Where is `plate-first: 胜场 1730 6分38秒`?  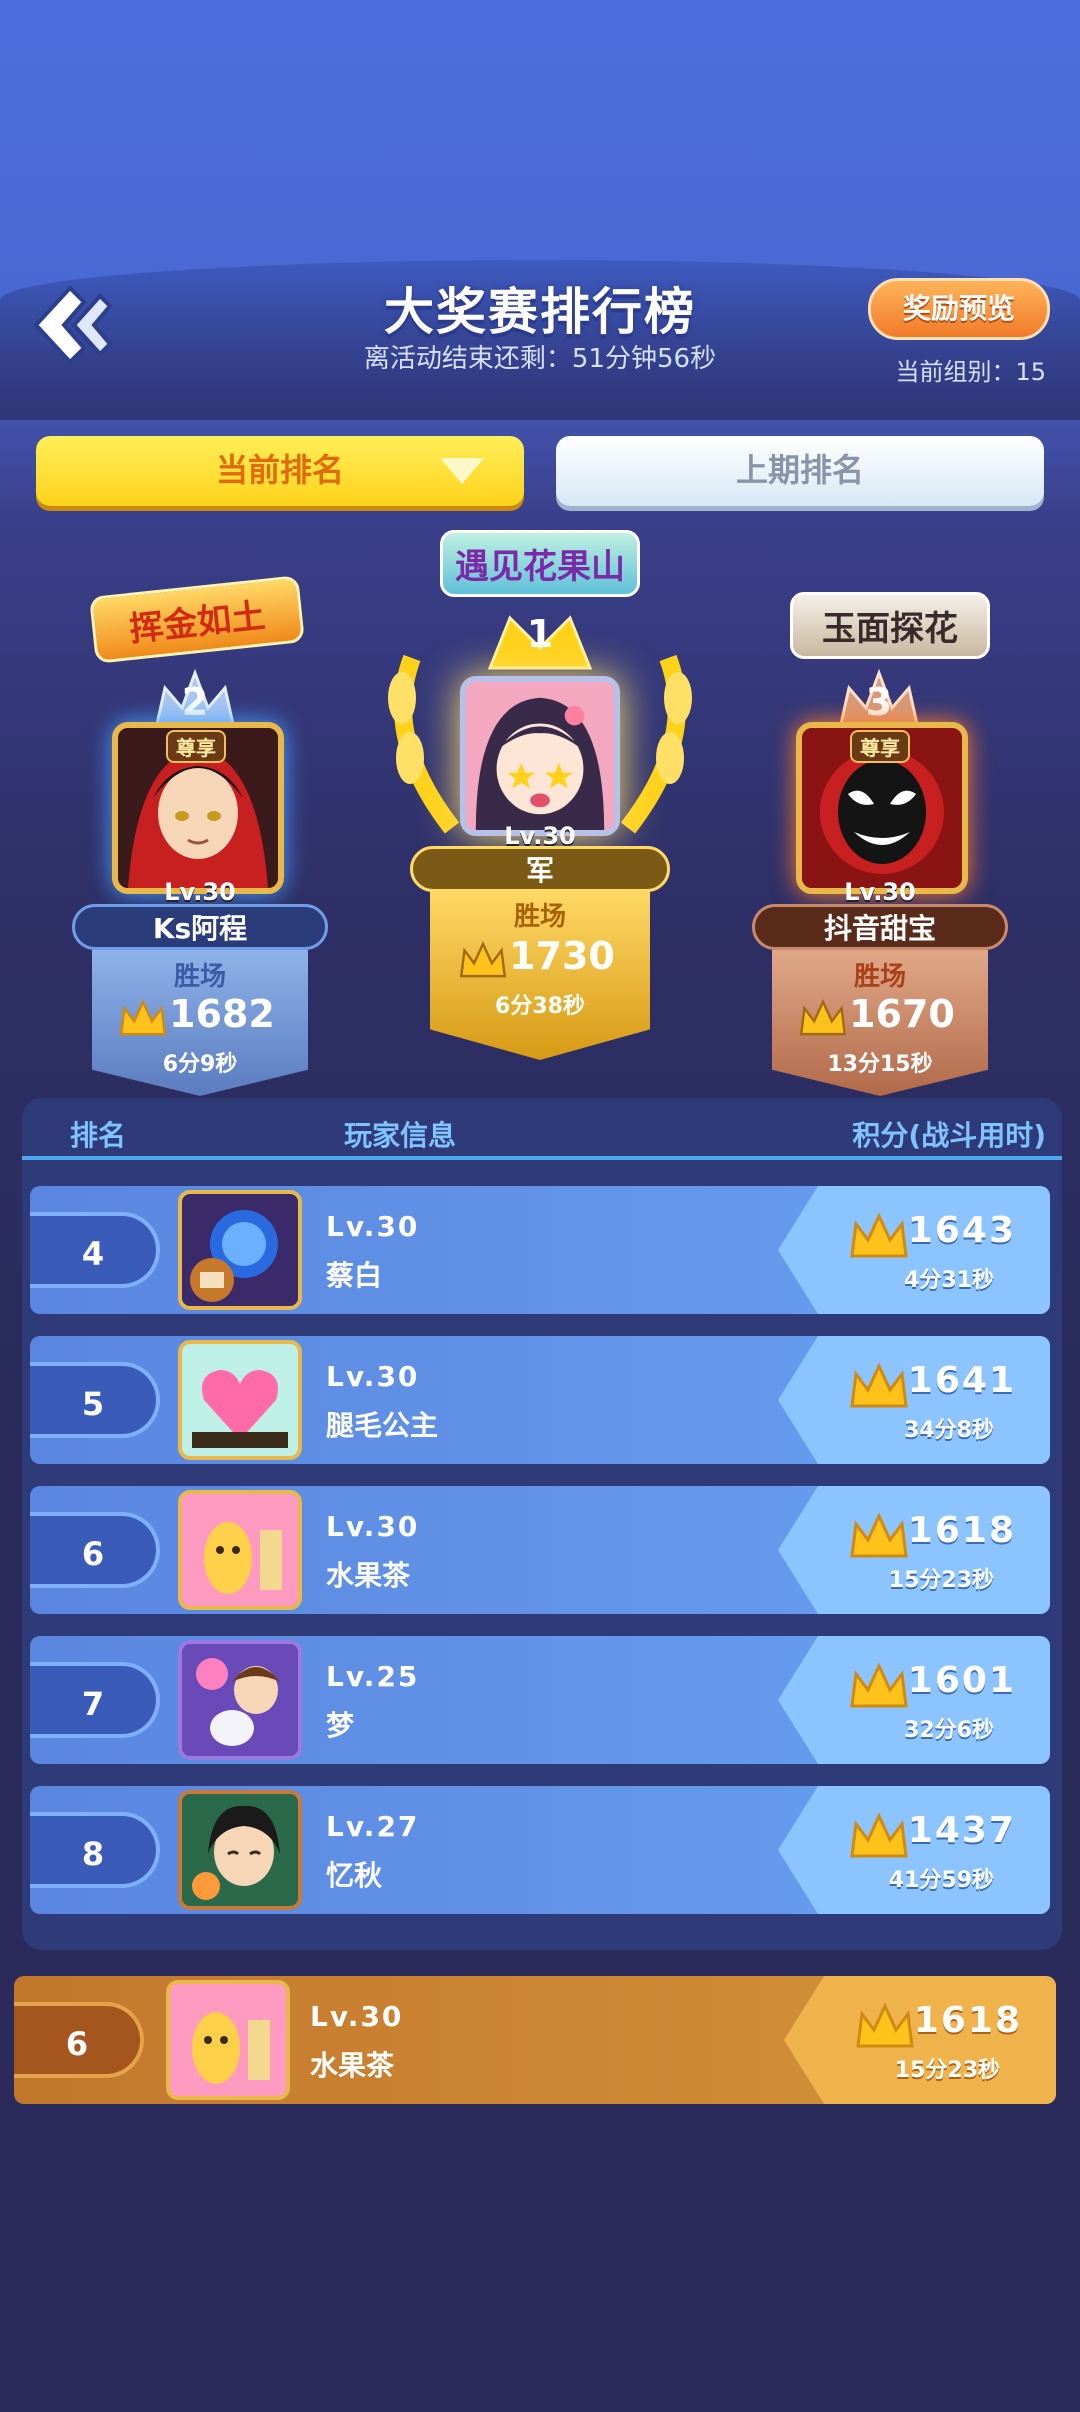 plate-first: 胜场 1730 6分38秒 is located at coordinates (540, 975).